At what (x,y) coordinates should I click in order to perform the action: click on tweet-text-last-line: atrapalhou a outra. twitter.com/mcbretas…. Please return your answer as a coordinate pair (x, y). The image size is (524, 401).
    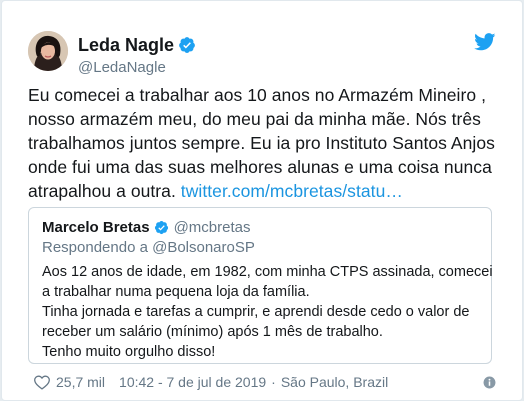
    Looking at the image, I should click on (263, 191).